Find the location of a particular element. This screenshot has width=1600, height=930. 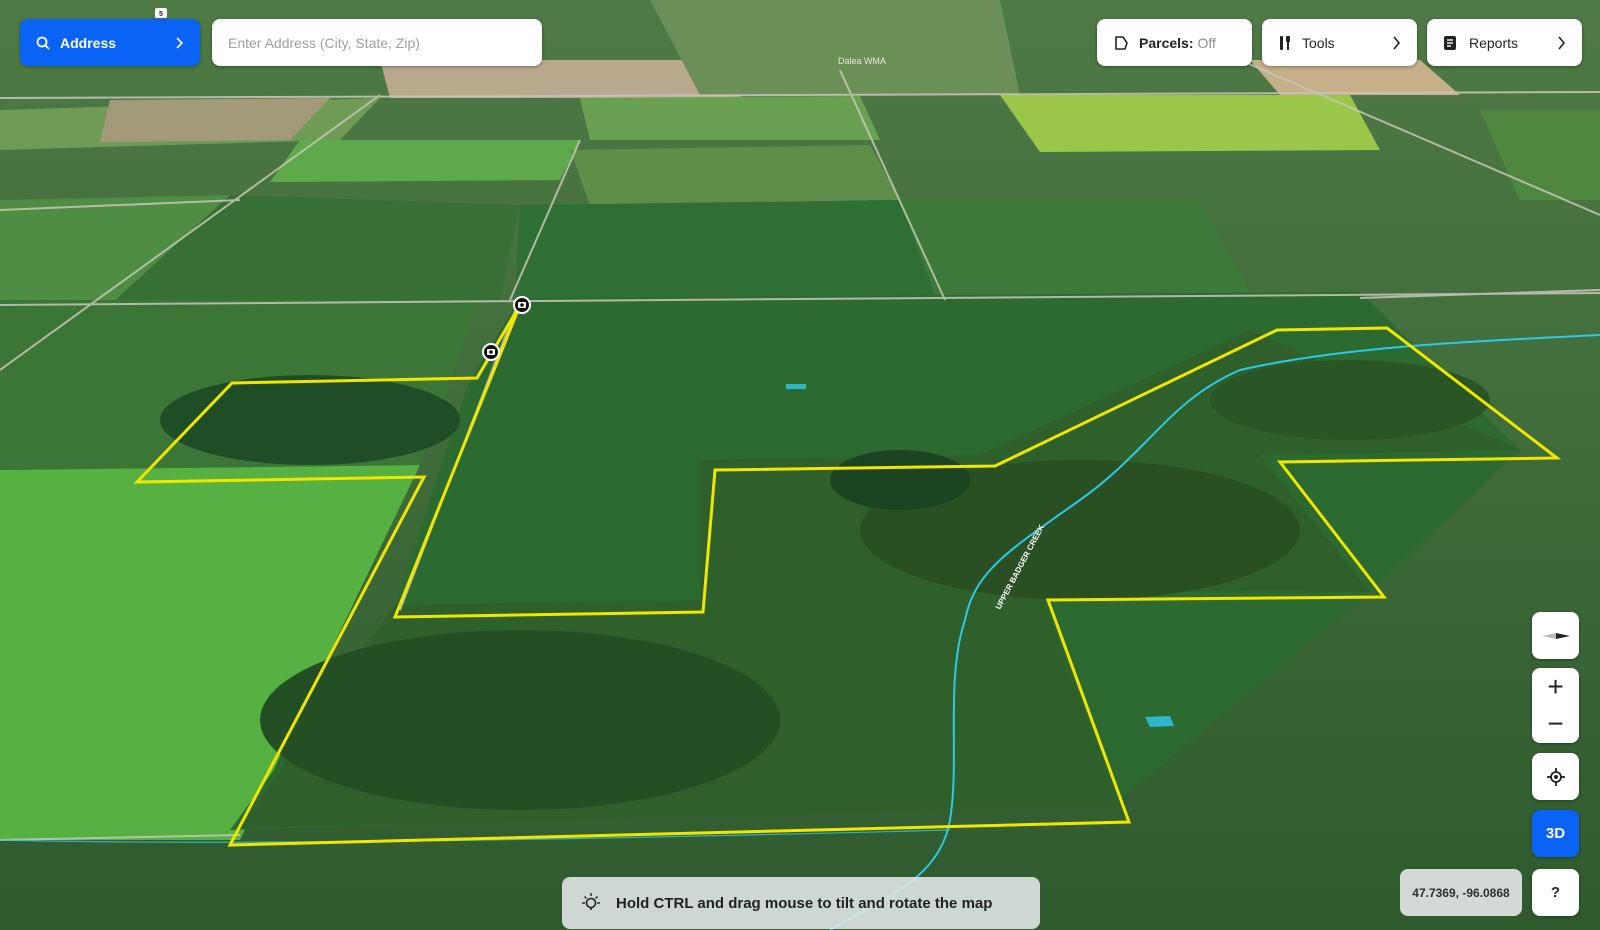

locate-icon is located at coordinates (1555, 776).